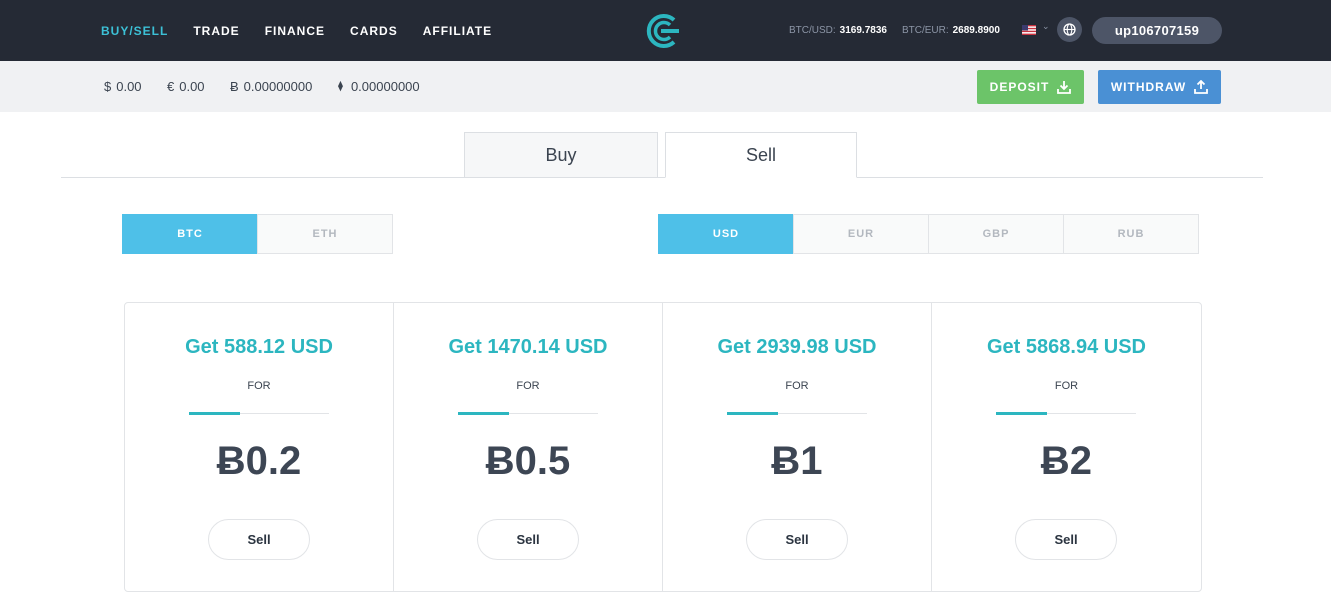 This screenshot has width=1331, height=613. I want to click on balance-eur: € 0.00, so click(186, 86).